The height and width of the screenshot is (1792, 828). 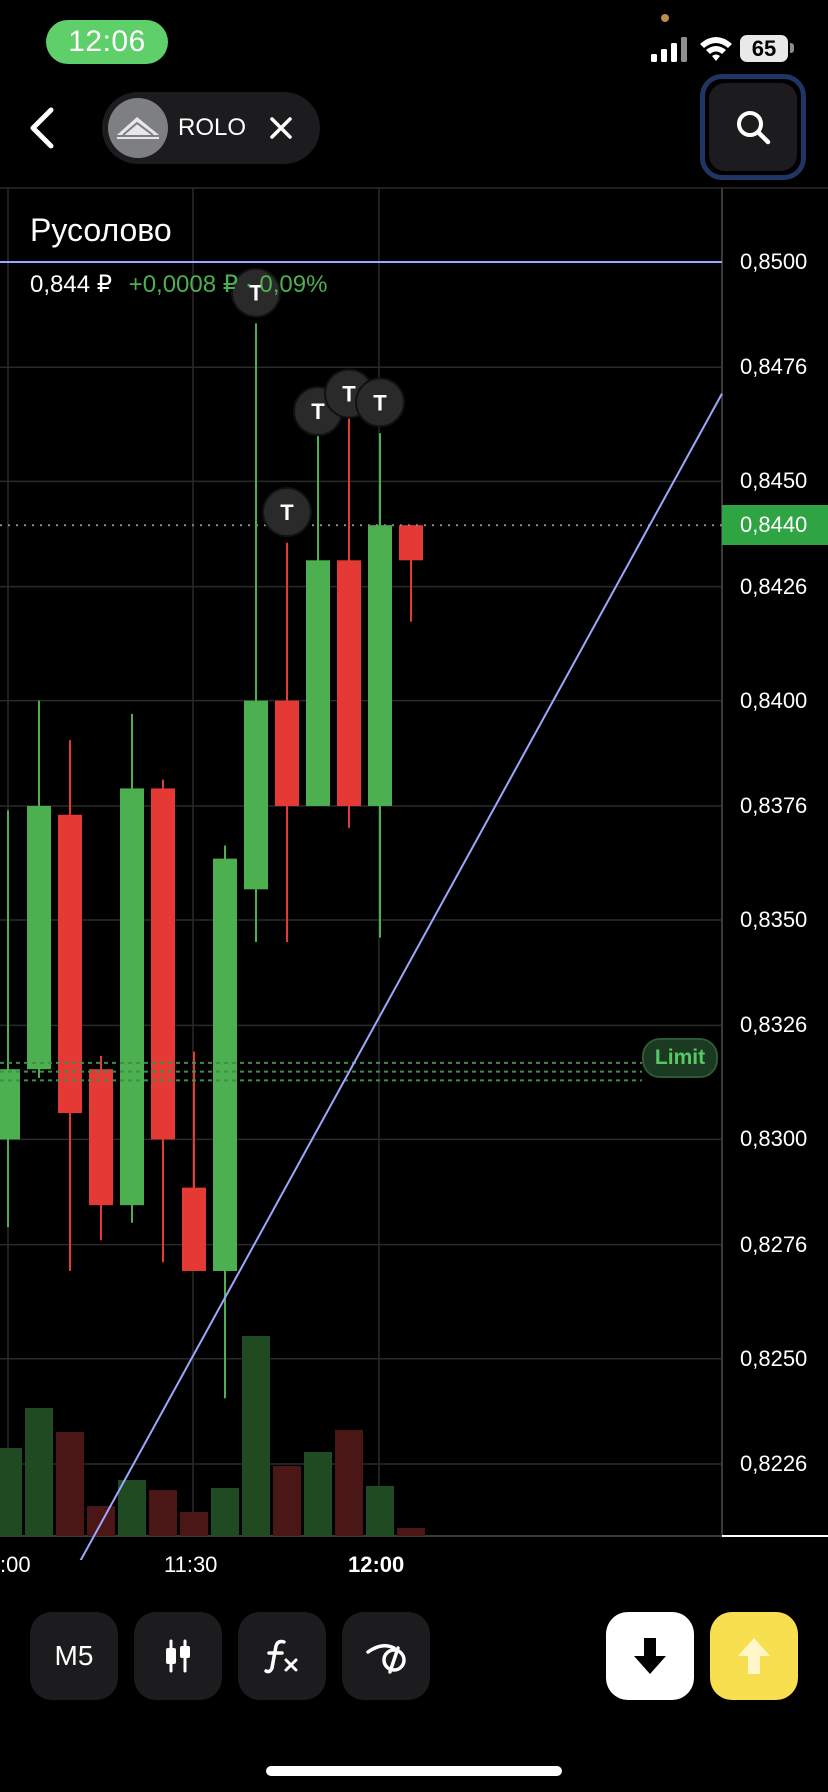 I want to click on y-axis-tick-label: 0,8326, so click(x=774, y=1025).